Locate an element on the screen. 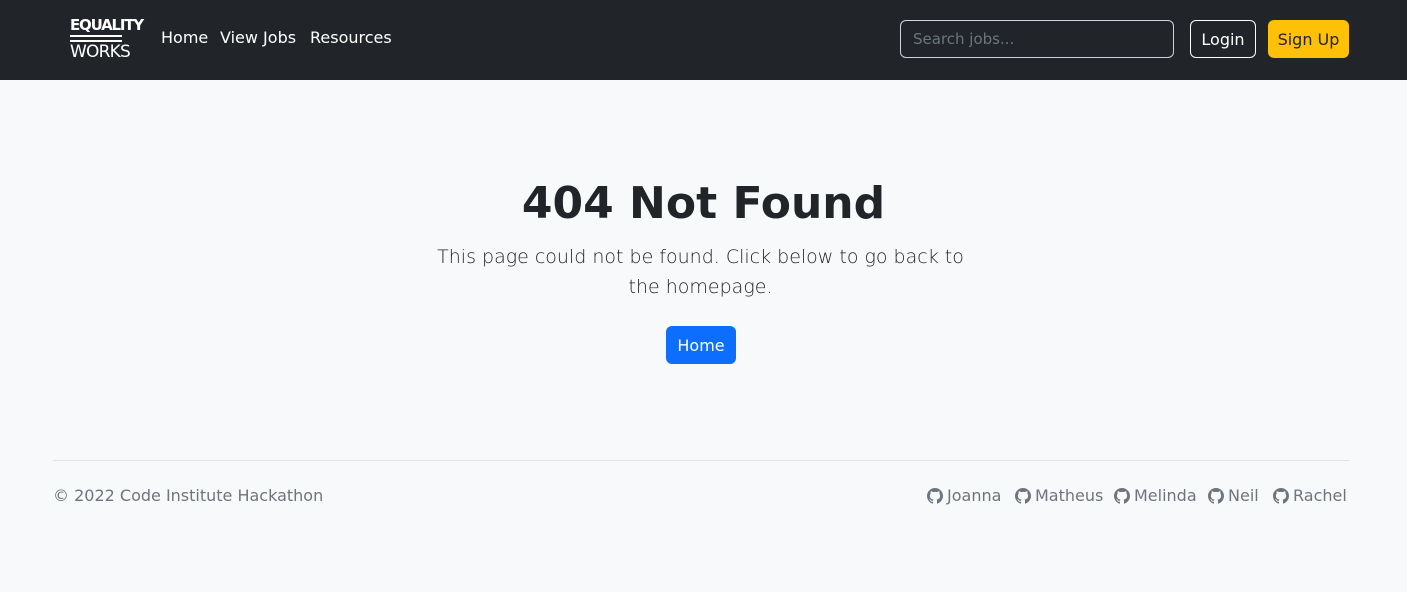 Image resolution: width=1407 pixels, height=592 pixels. sign-up-button: Sign Up is located at coordinates (1308, 39).